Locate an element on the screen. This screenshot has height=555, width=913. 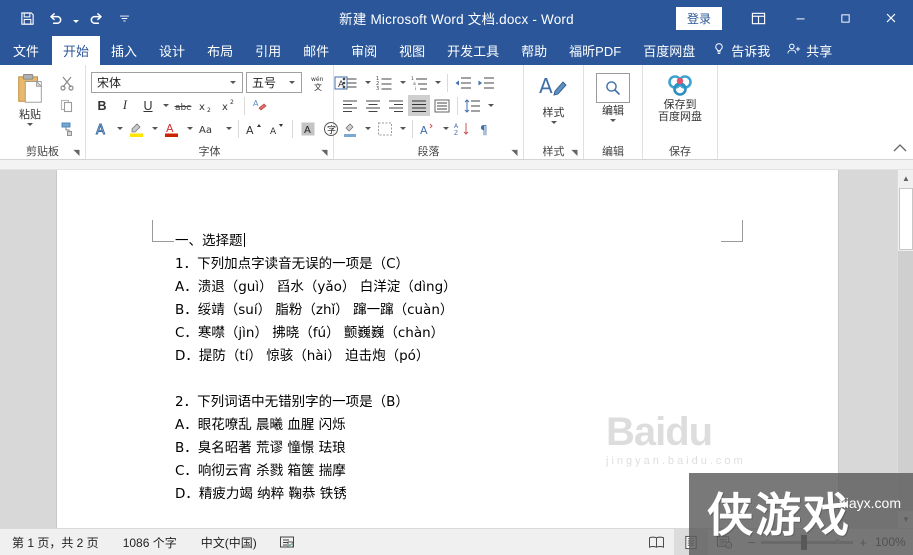
view-web-layout-button is located at coordinates (725, 542).